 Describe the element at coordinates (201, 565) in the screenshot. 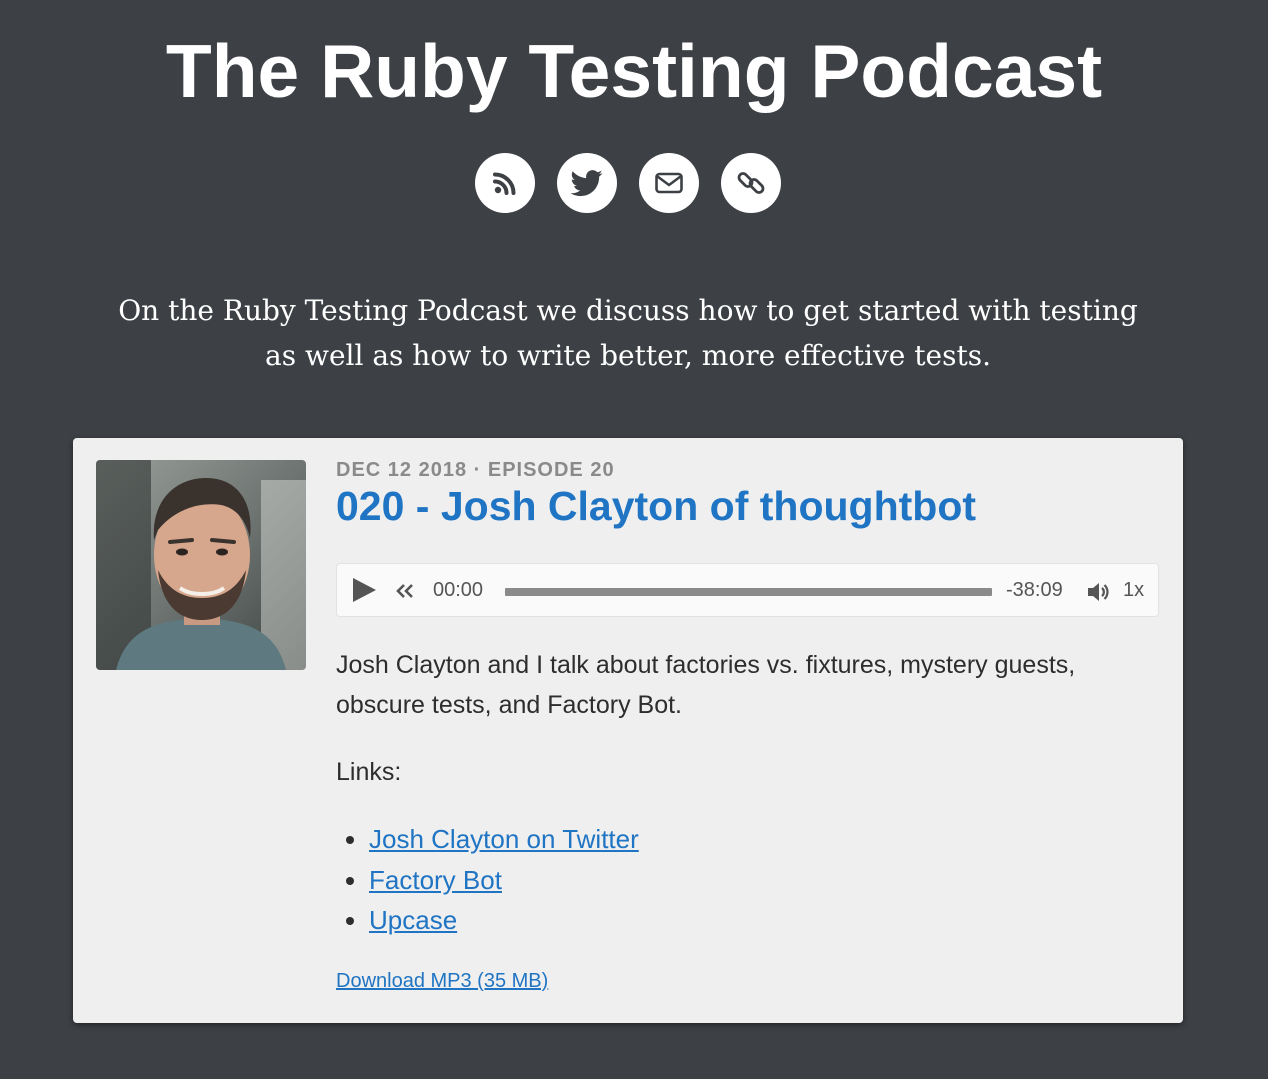

I see `guest-photo` at that location.